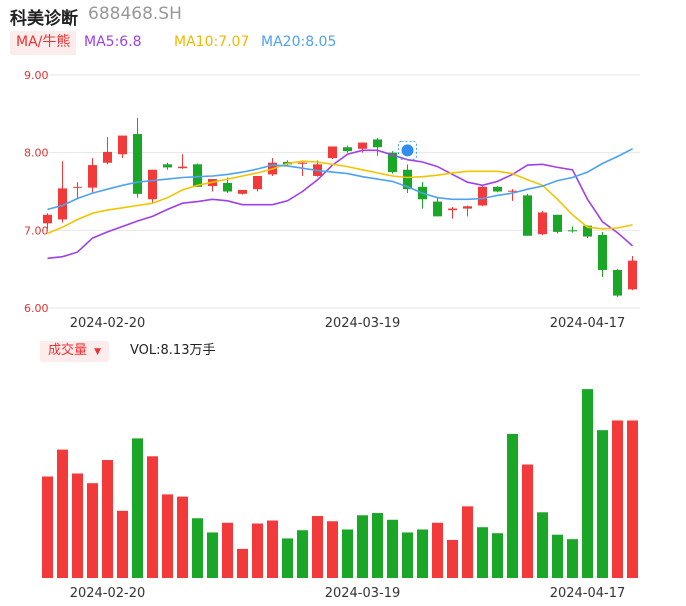 The image size is (686, 606). Describe the element at coordinates (588, 593) in the screenshot. I see `volume-date-tick-label: 2024-04-17` at that location.